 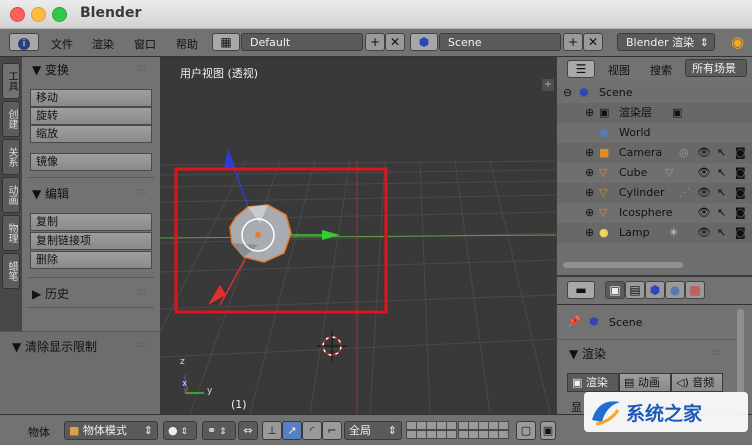 I want to click on outliner-view-menu: 视图, so click(x=619, y=70).